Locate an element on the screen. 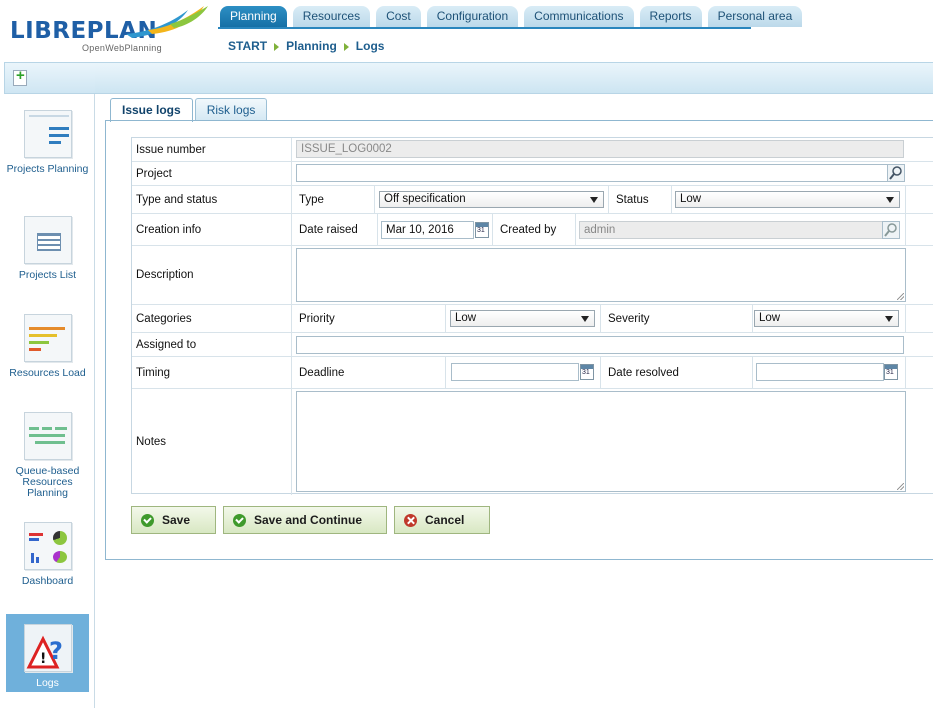 The image size is (933, 708). bird-swoosh-icon is located at coordinates (167, 22).